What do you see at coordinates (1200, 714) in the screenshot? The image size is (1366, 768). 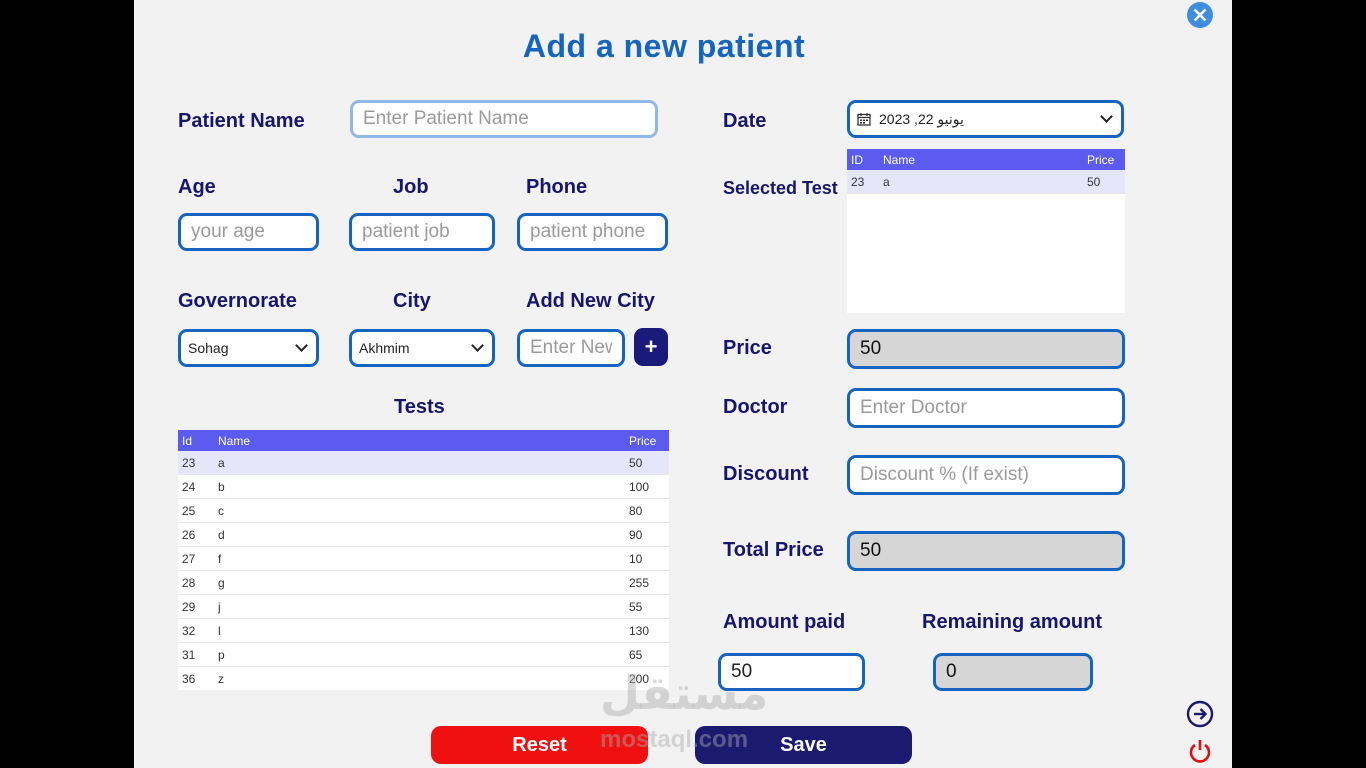 I see `arrow-right-icon` at bounding box center [1200, 714].